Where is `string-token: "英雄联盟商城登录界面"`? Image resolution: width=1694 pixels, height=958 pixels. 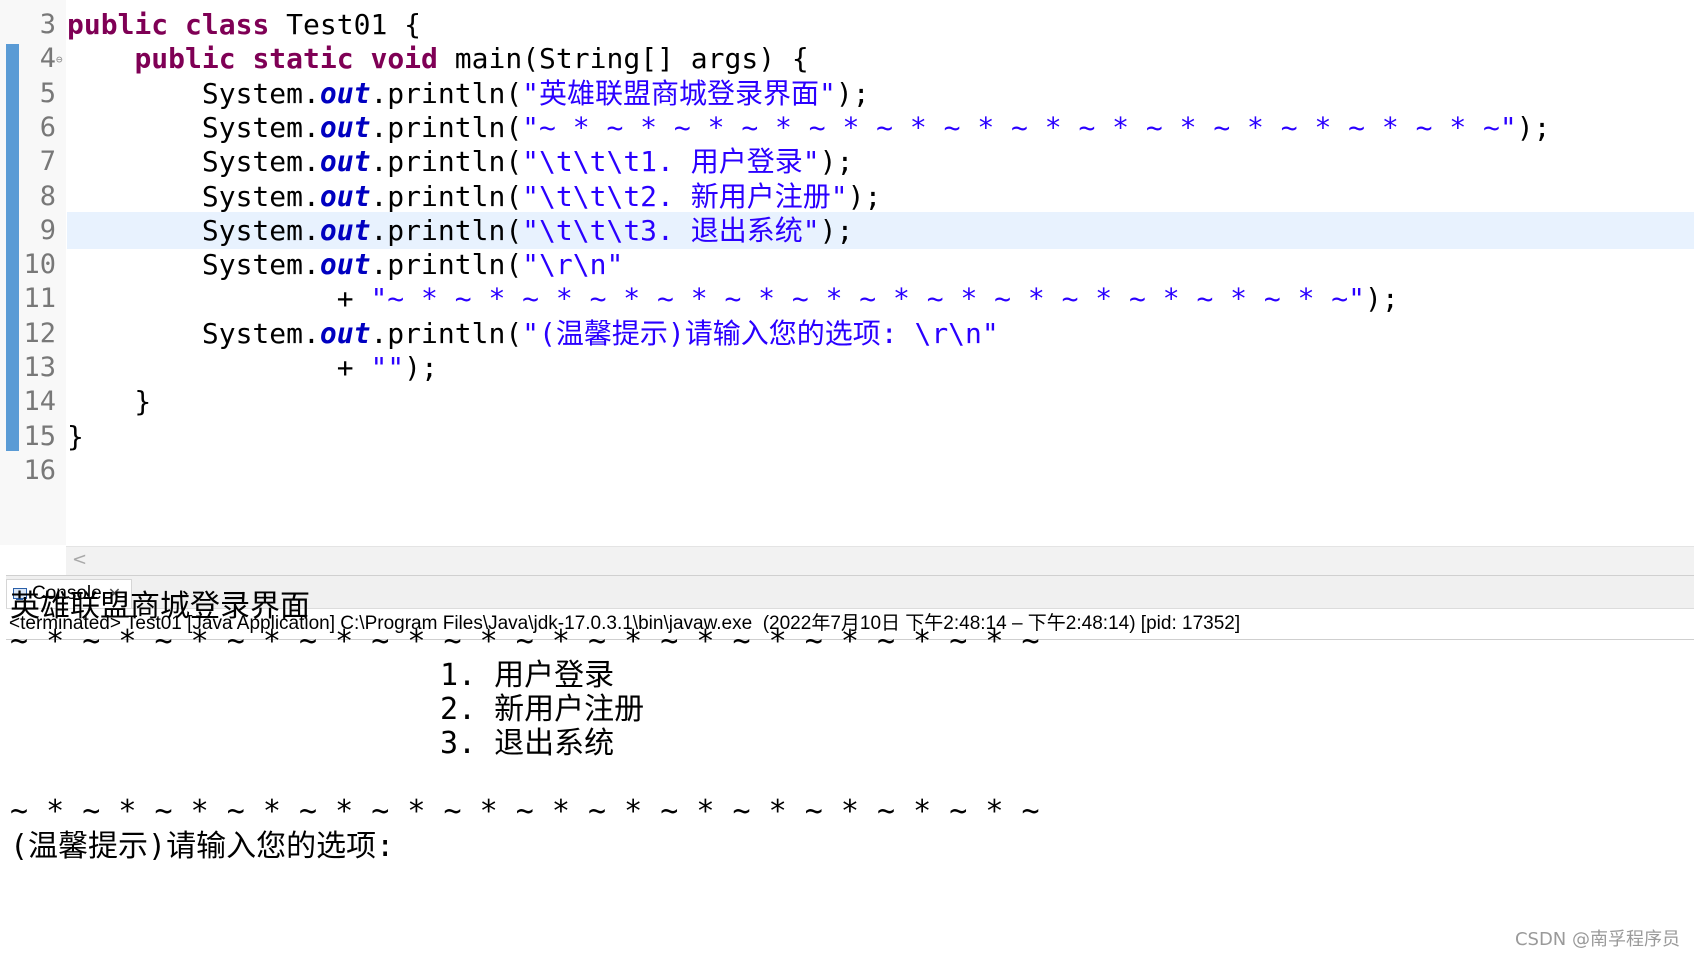
string-token: "英雄联盟商城登录界面" is located at coordinates (679, 93).